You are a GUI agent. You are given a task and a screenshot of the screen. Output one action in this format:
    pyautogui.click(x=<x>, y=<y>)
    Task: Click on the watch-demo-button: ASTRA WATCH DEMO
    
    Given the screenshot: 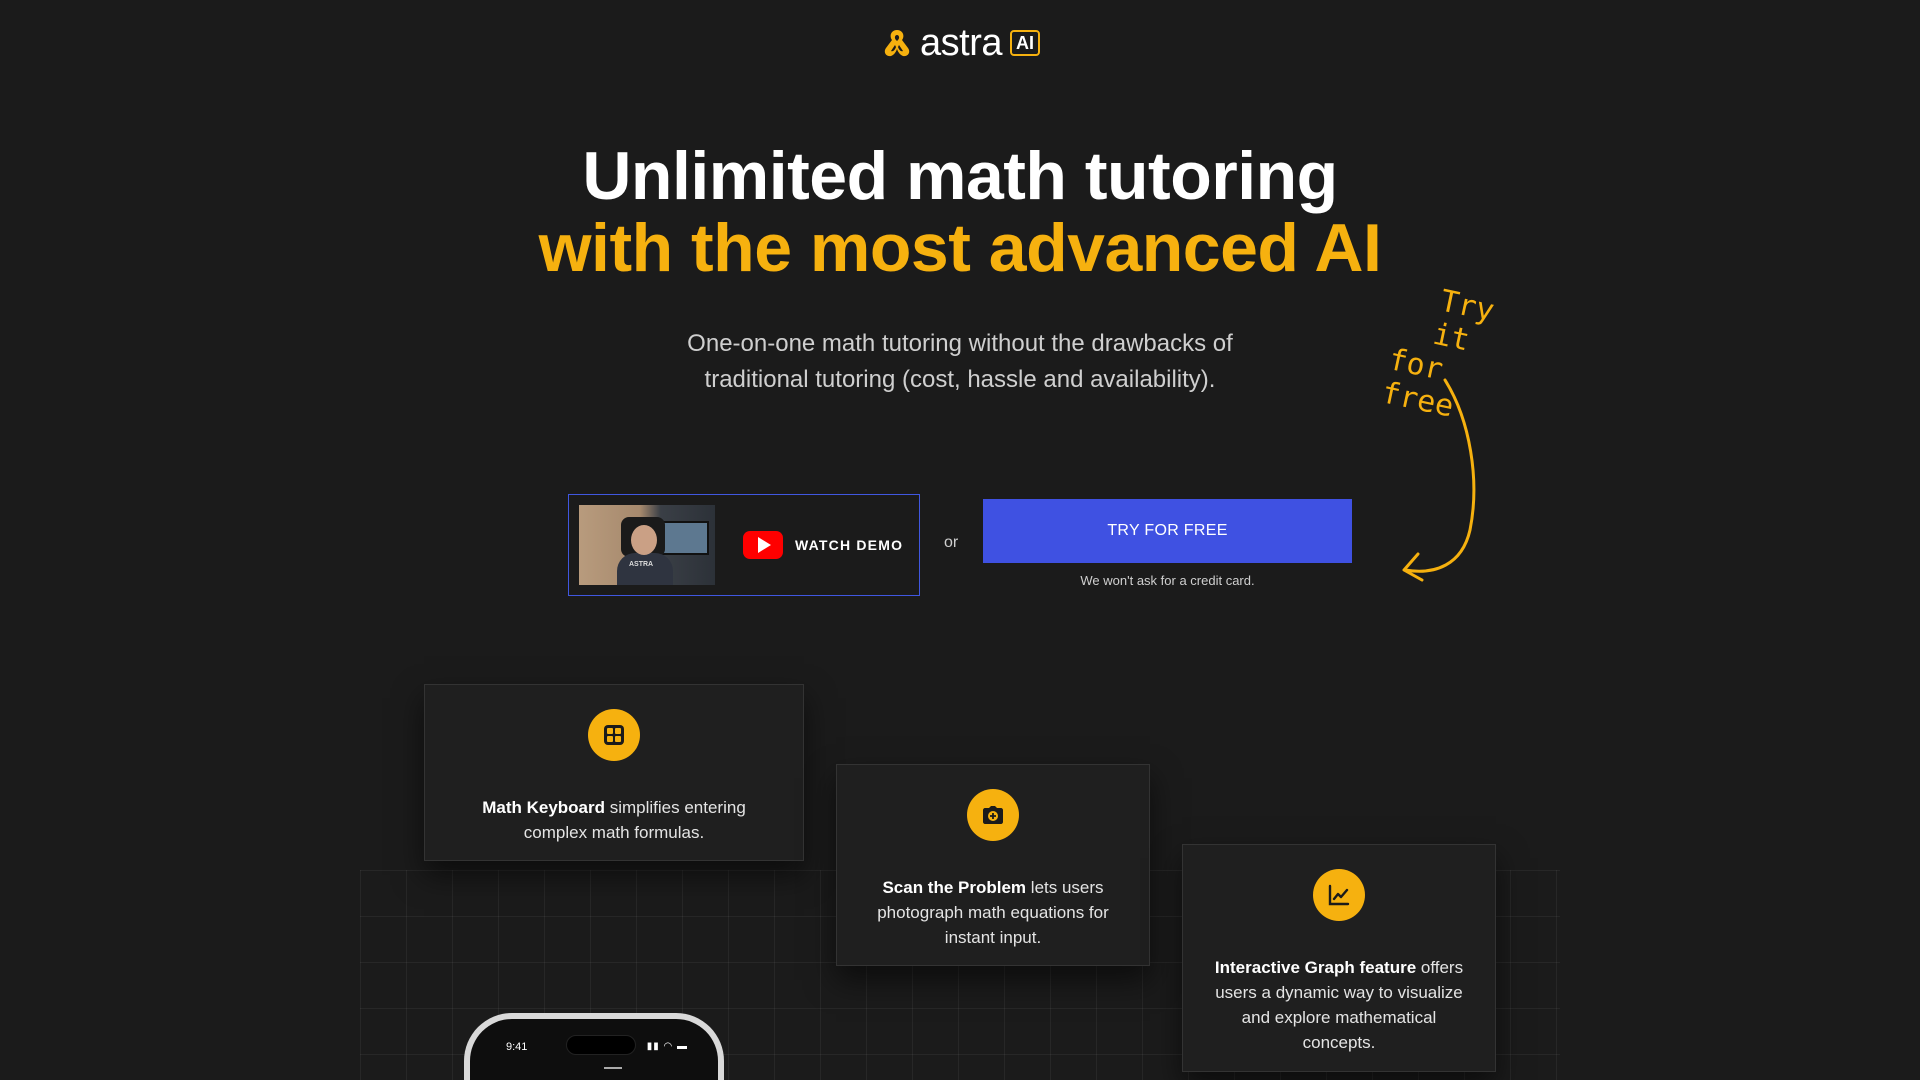 What is the action you would take?
    pyautogui.click(x=744, y=545)
    